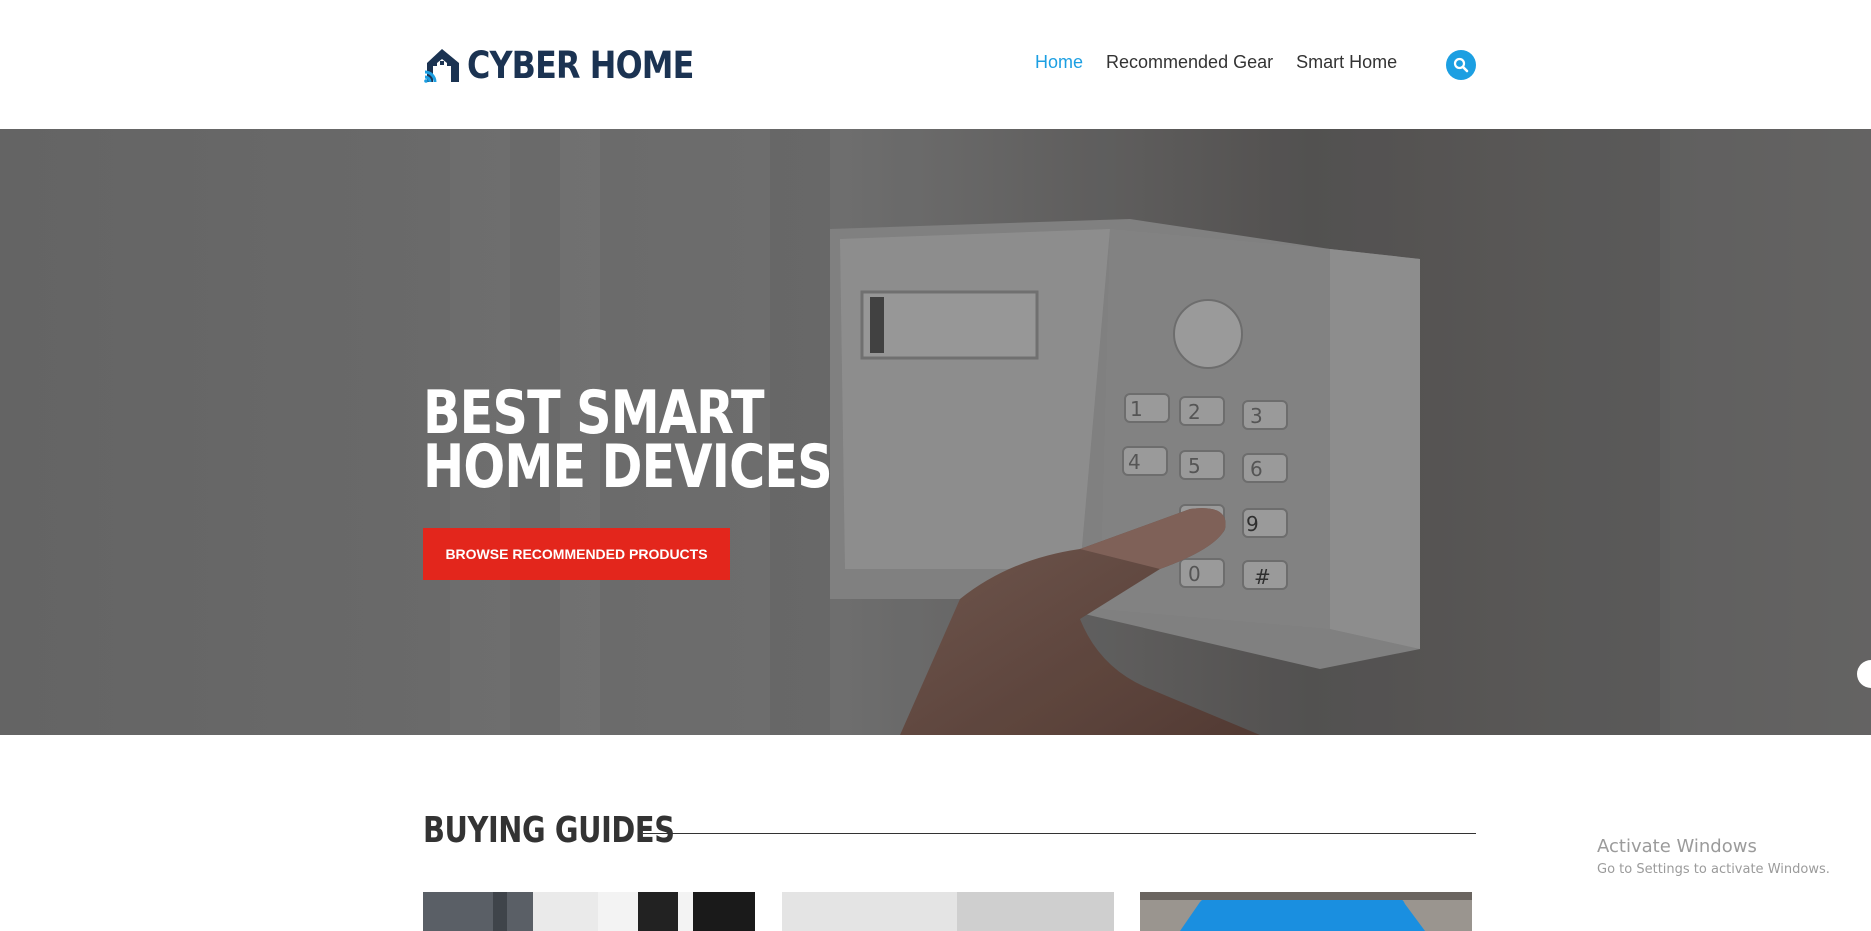  Describe the element at coordinates (576, 554) in the screenshot. I see `browse-products-button: BROWSE RECOMMENDED PRODUCTS` at that location.